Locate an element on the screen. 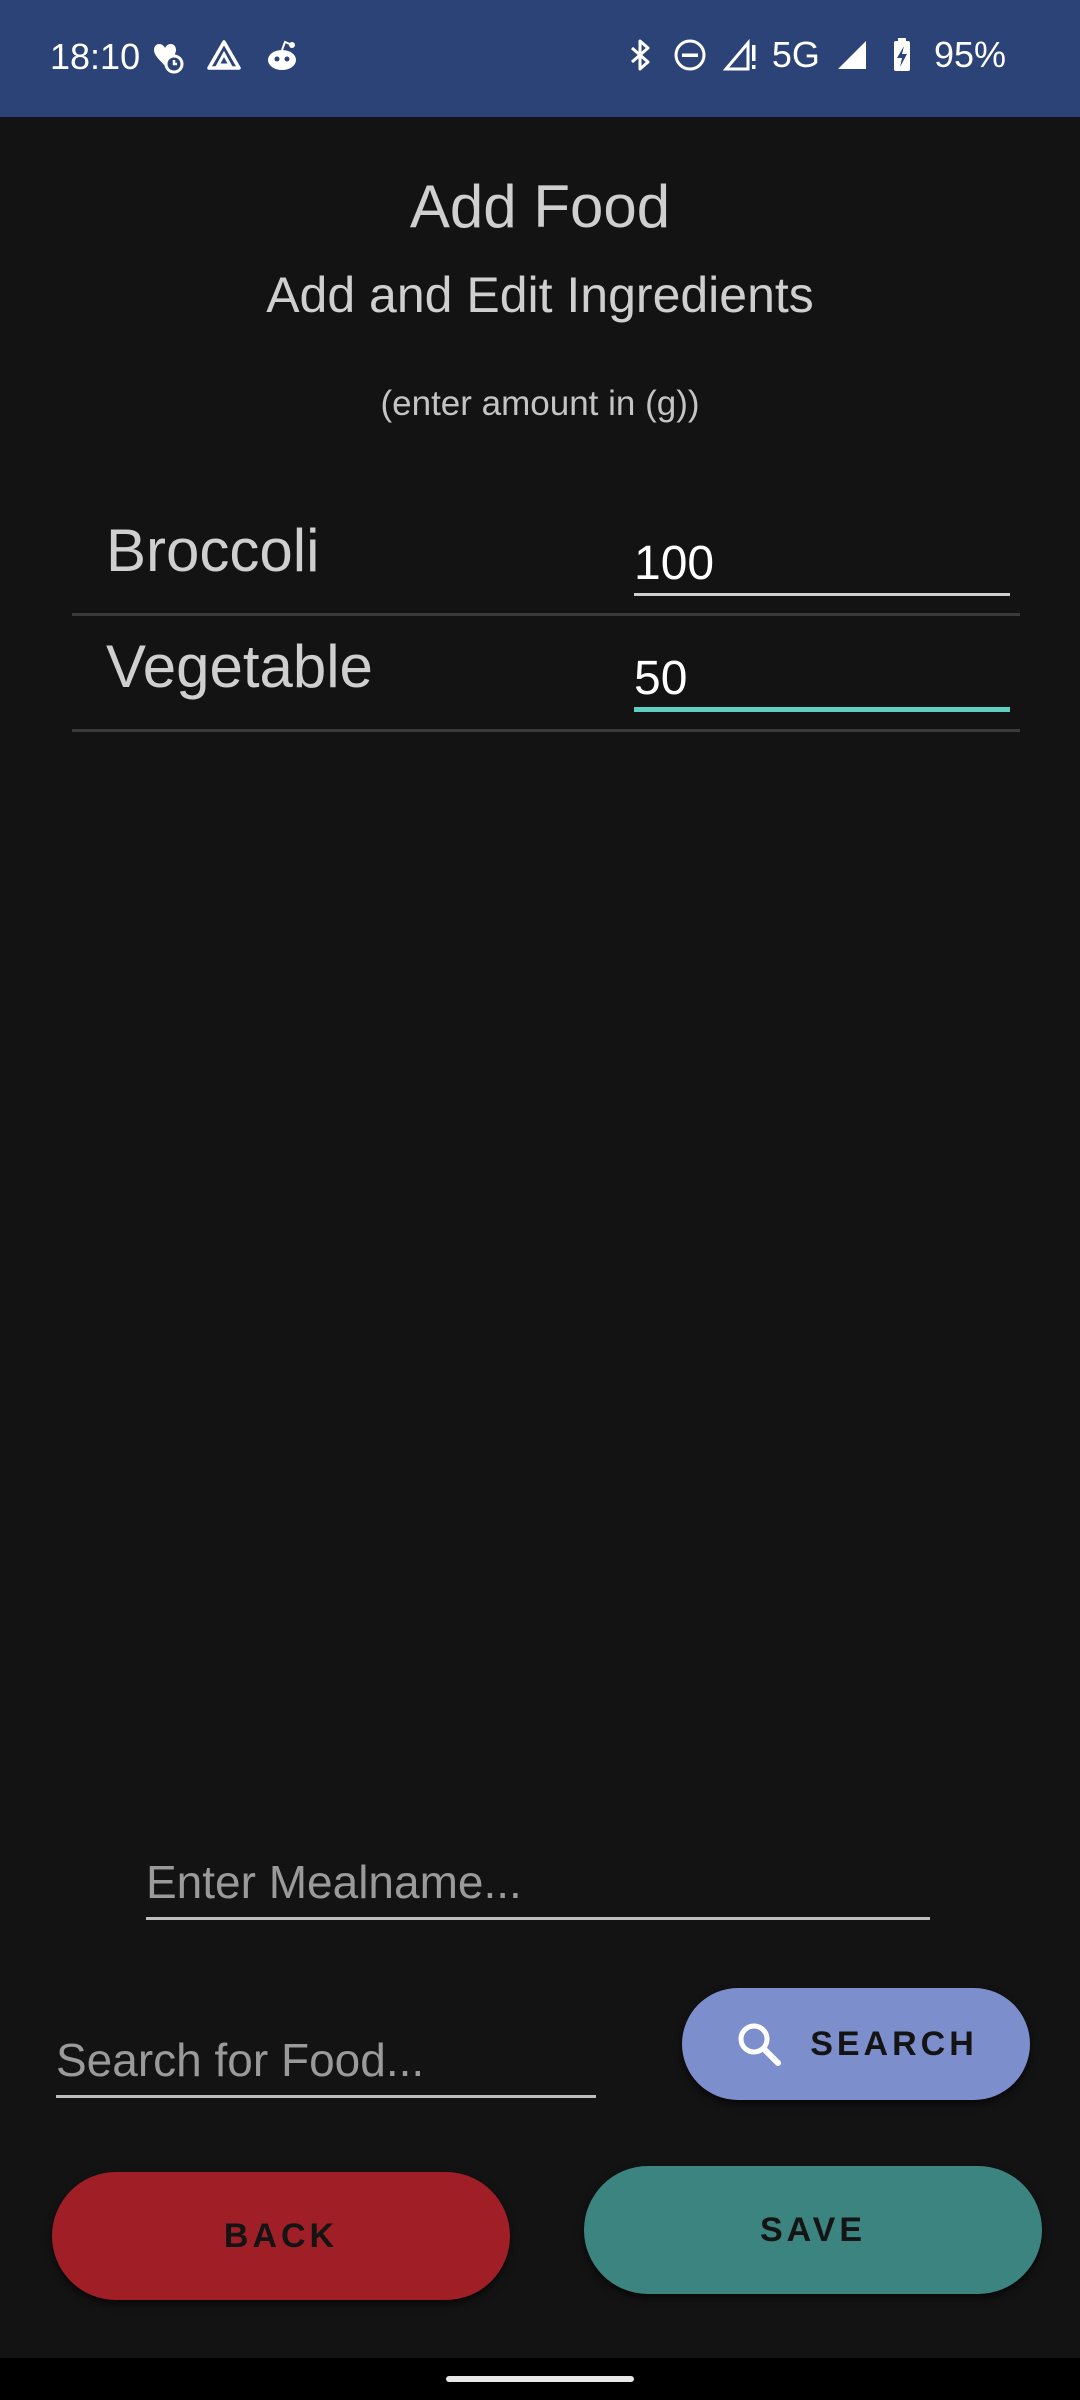 The height and width of the screenshot is (2400, 1080). amount-hint: (enter amount in (g)) is located at coordinates (540, 403).